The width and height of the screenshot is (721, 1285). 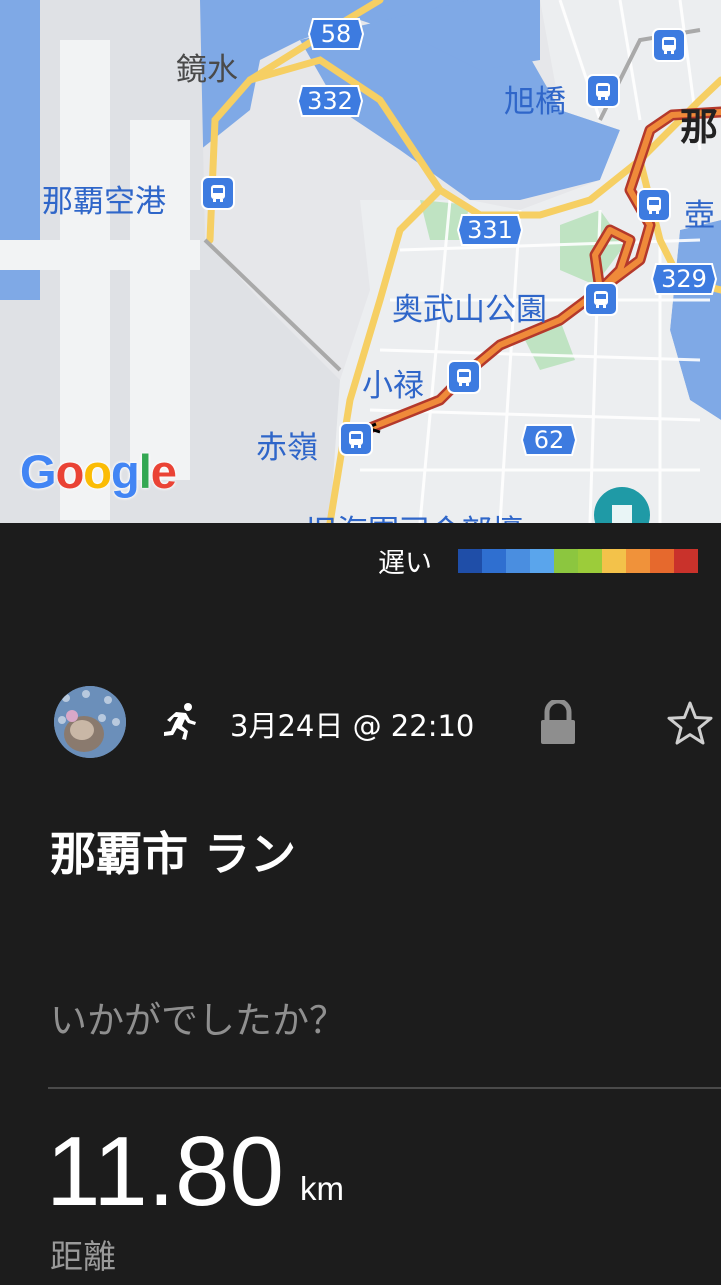 I want to click on lock-icon, so click(x=558, y=724).